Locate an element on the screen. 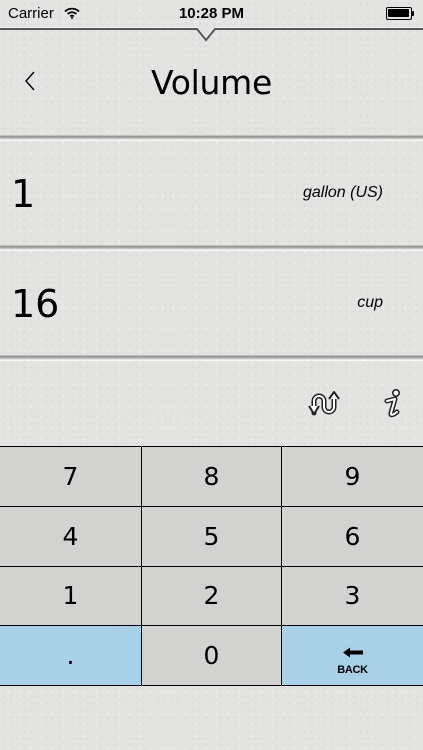  from-value-row: 1 gallon (US) is located at coordinates (211, 192).